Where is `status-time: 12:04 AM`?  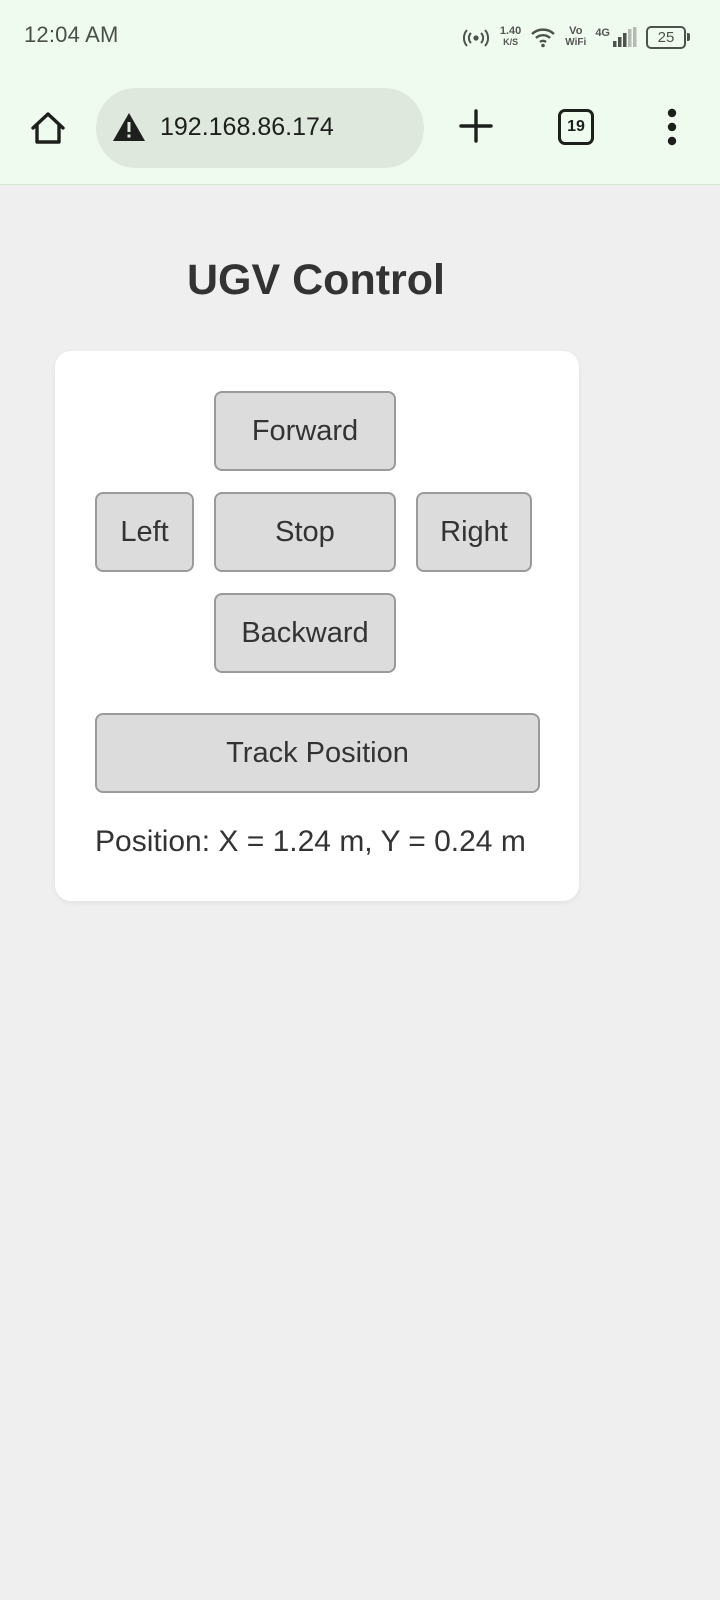 status-time: 12:04 AM is located at coordinates (71, 34).